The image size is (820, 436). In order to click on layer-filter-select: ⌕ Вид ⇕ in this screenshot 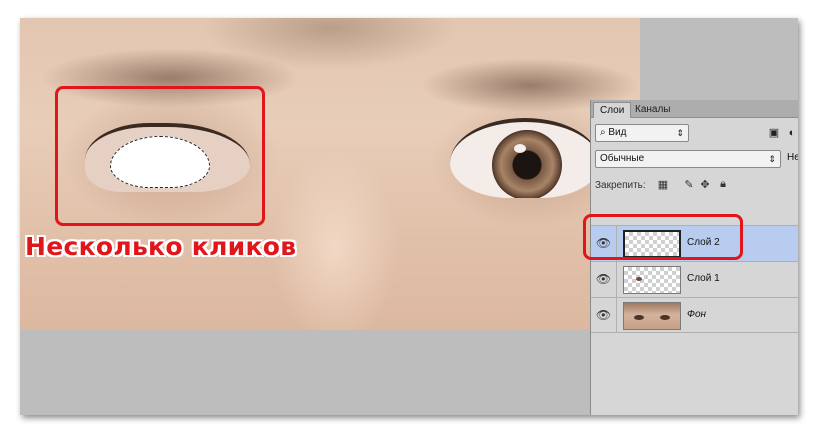, I will do `click(642, 133)`.